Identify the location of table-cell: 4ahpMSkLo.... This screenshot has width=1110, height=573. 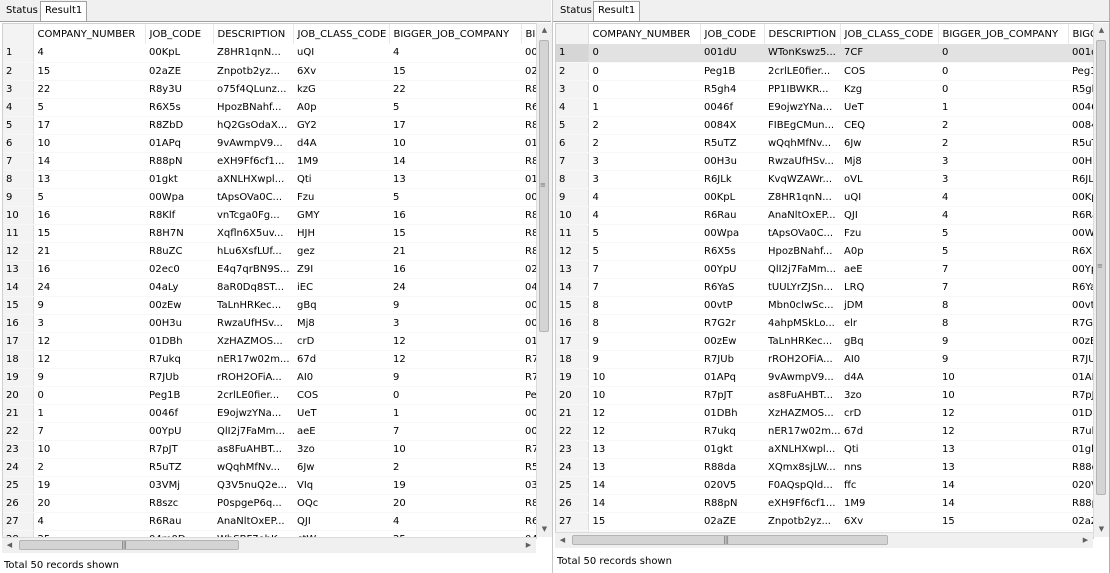
(802, 323).